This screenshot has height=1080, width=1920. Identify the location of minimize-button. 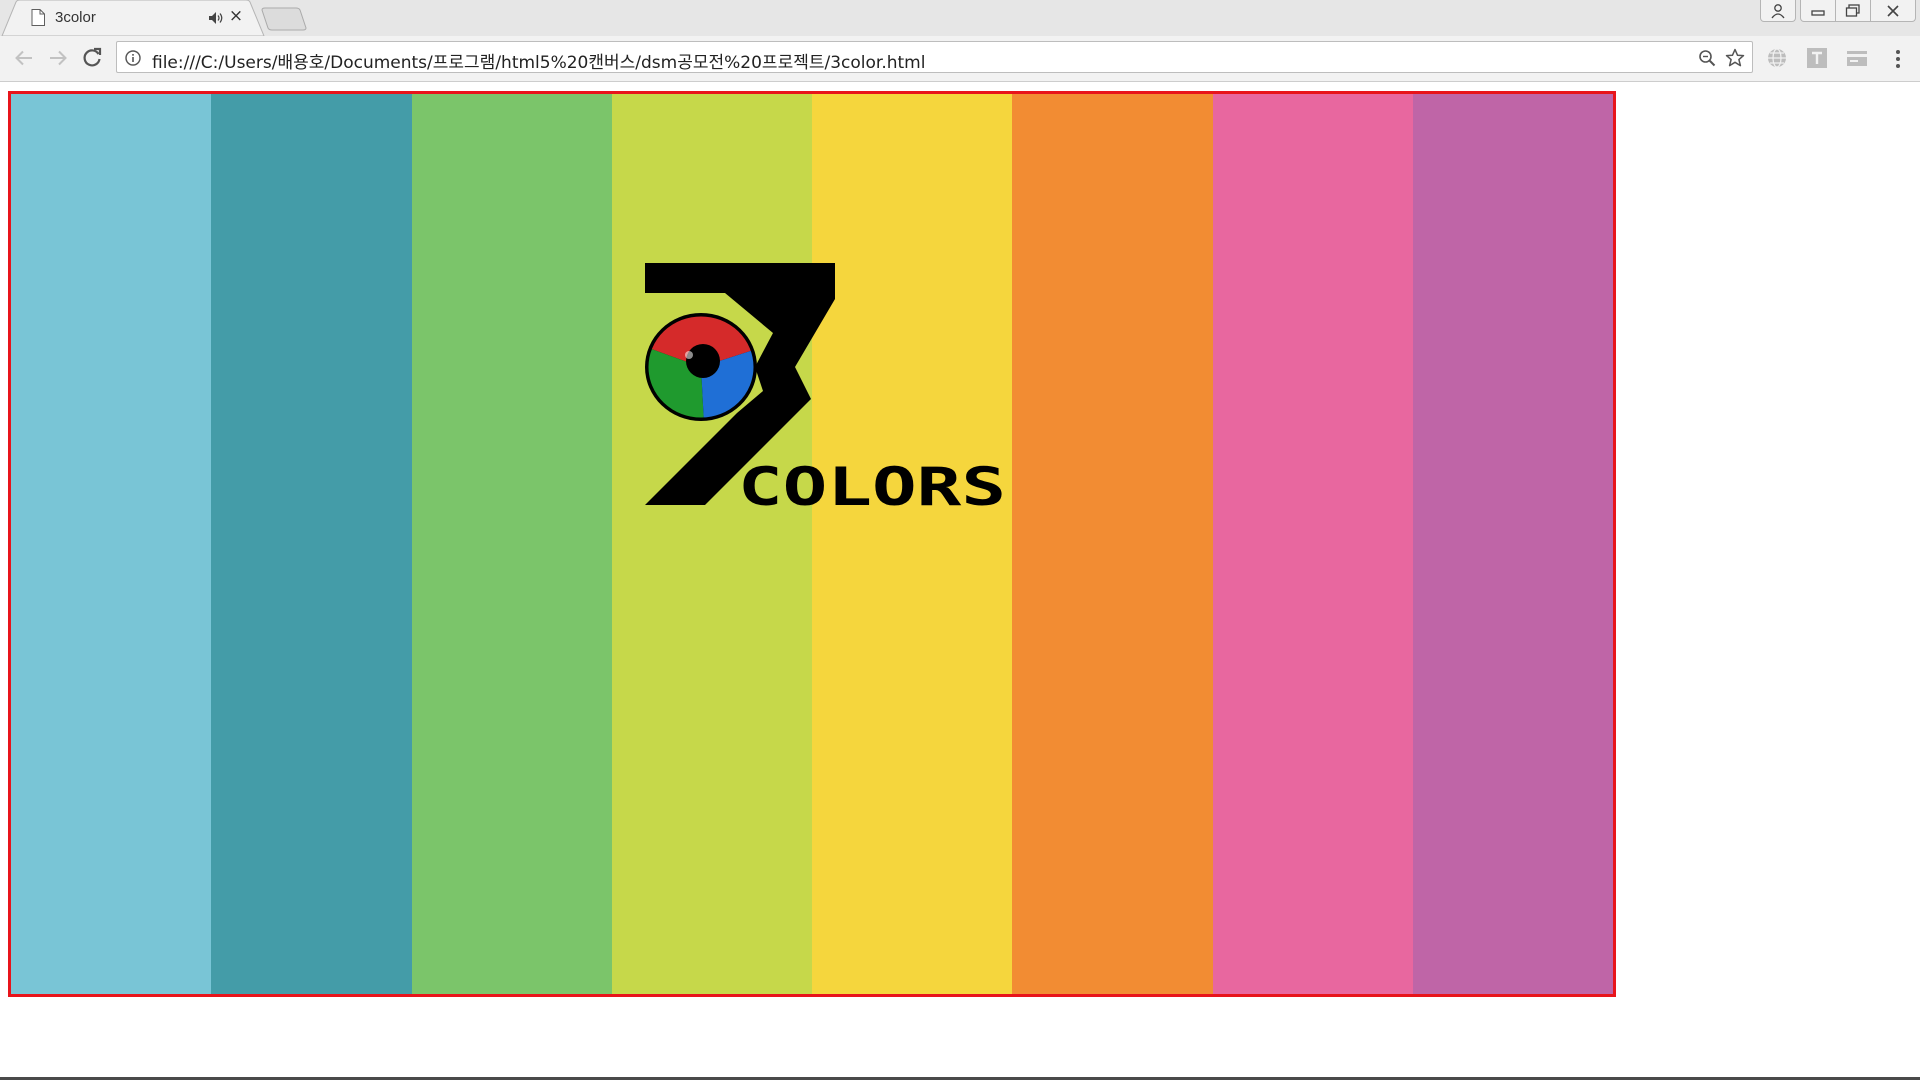
(1818, 11).